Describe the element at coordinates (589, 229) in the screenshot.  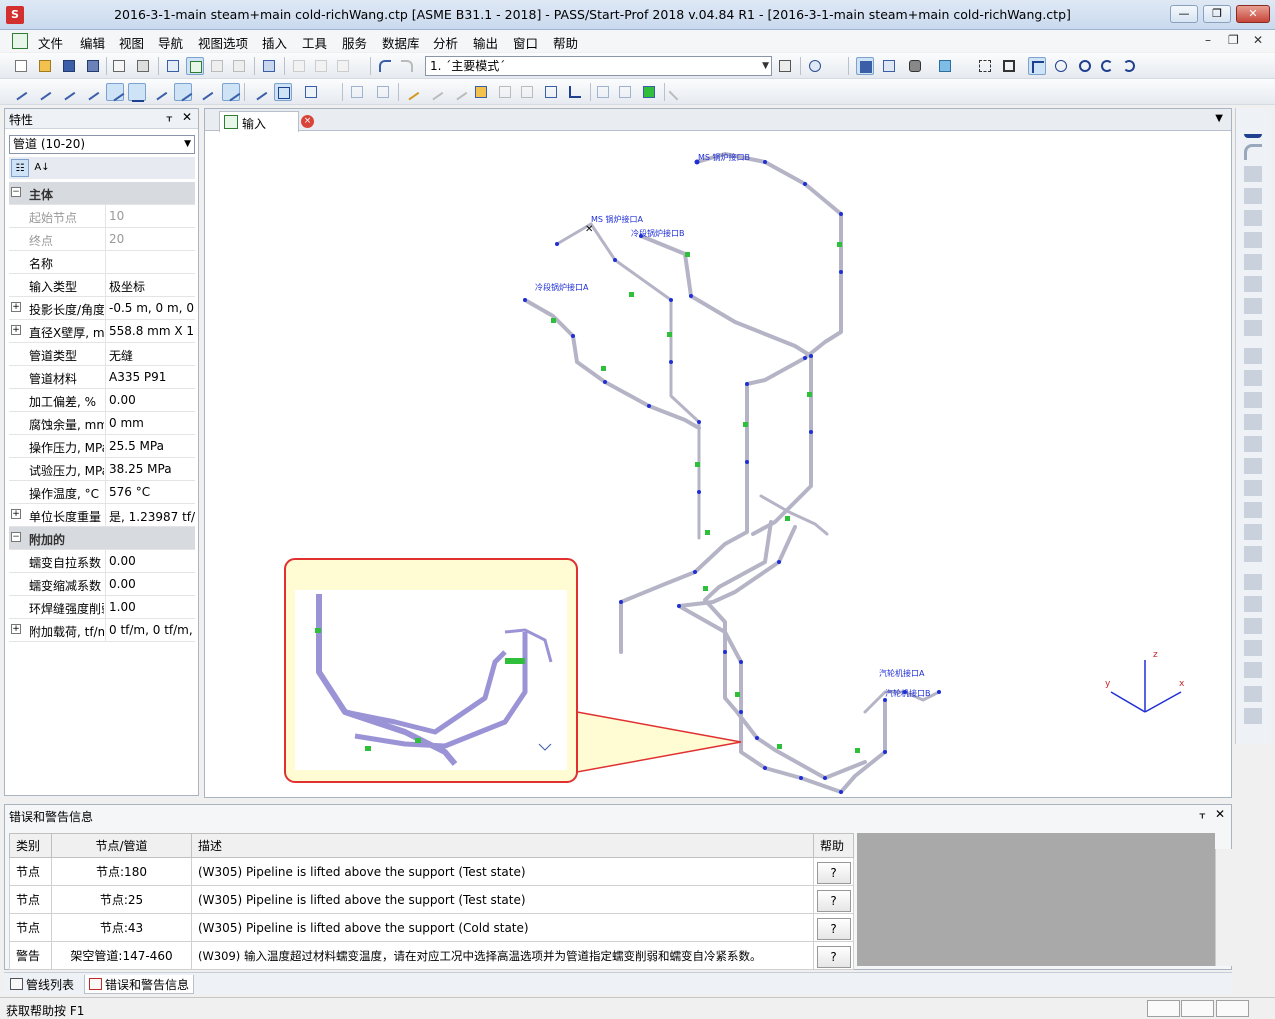
I see `anchor-cross-icon: ✕` at that location.